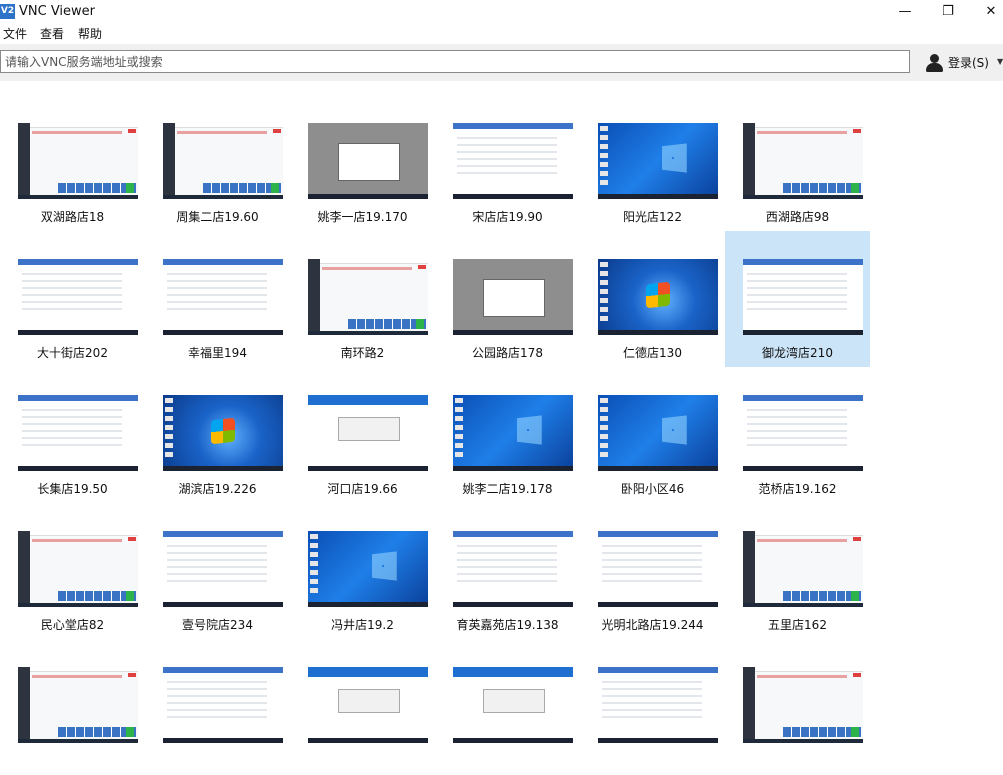  What do you see at coordinates (985, 12) in the screenshot?
I see `close-button: ✕` at bounding box center [985, 12].